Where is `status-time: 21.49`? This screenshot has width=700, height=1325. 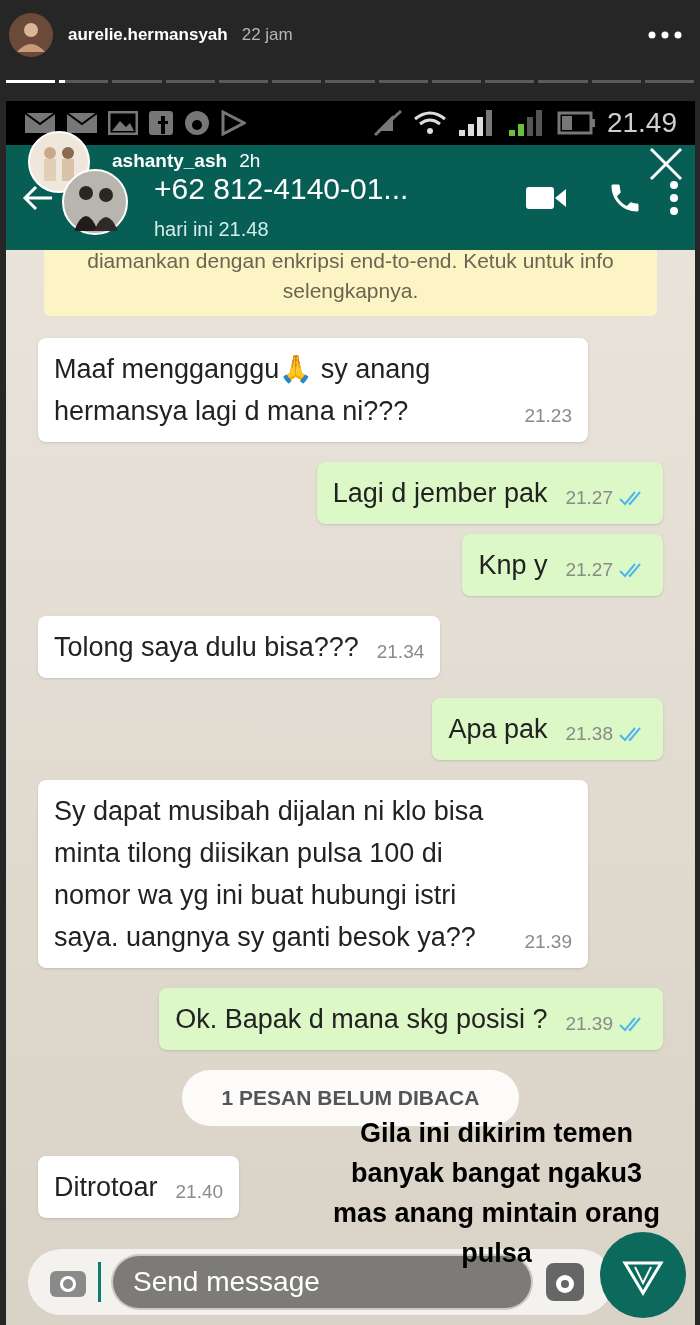
status-time: 21.49 is located at coordinates (641, 123).